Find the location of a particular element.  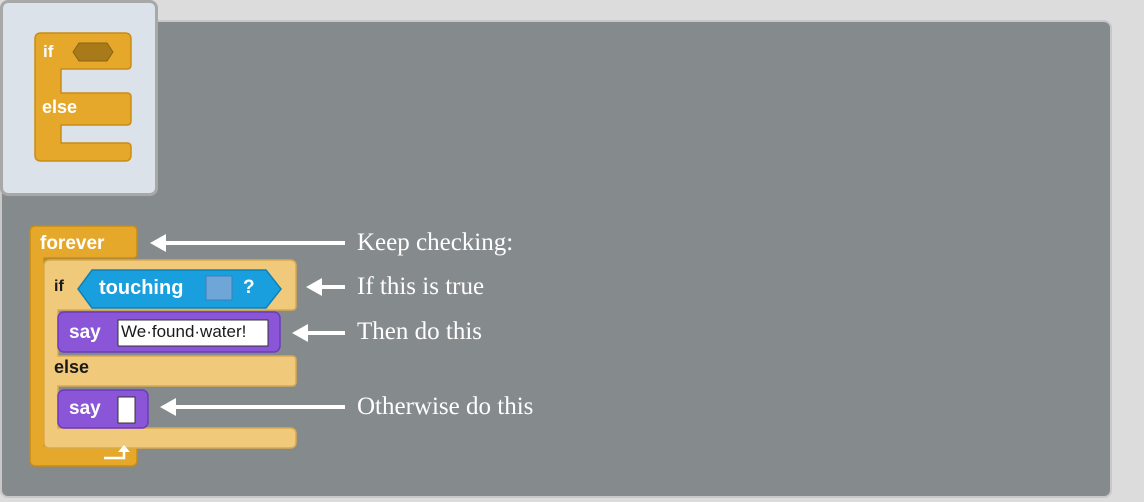

arrow-icon-otherwise is located at coordinates (252, 407).